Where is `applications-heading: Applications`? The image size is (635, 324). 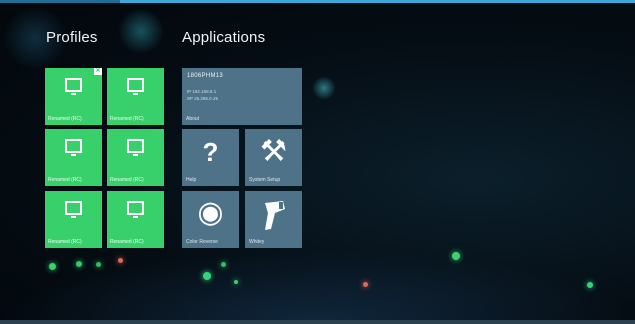 applications-heading: Applications is located at coordinates (224, 37).